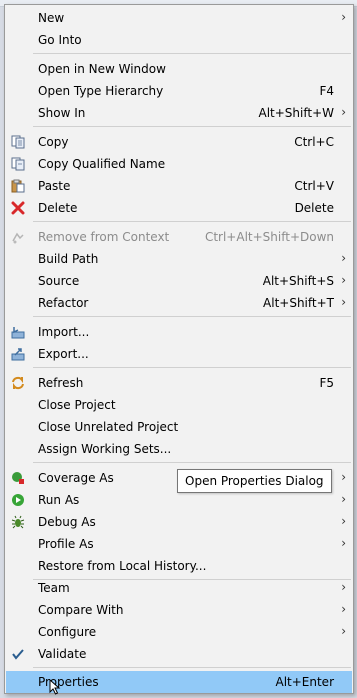 The image size is (357, 698). Describe the element at coordinates (66, 544) in the screenshot. I see `menu-item-label: Profile As` at that location.